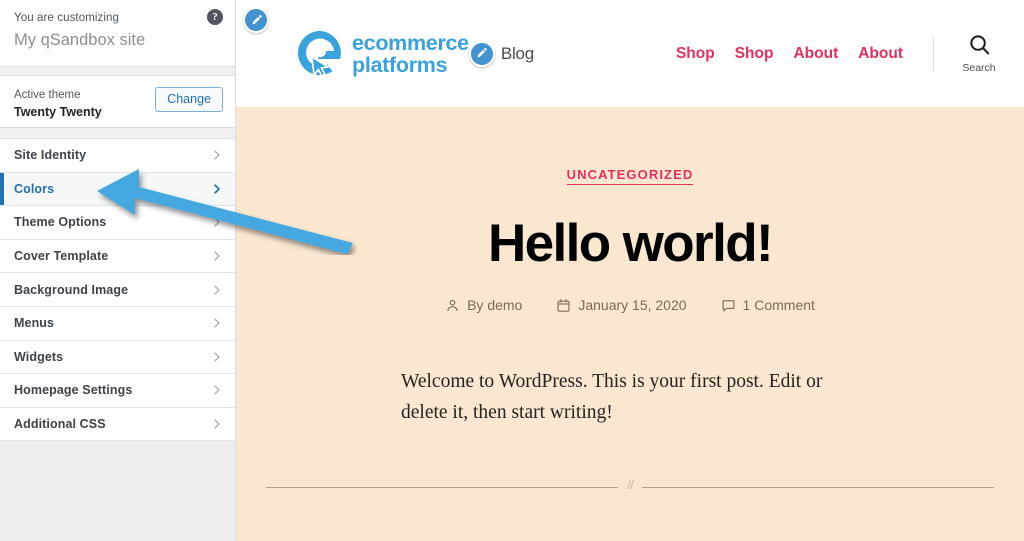  Describe the element at coordinates (60, 222) in the screenshot. I see `sidebar-item-label: Theme Options` at that location.